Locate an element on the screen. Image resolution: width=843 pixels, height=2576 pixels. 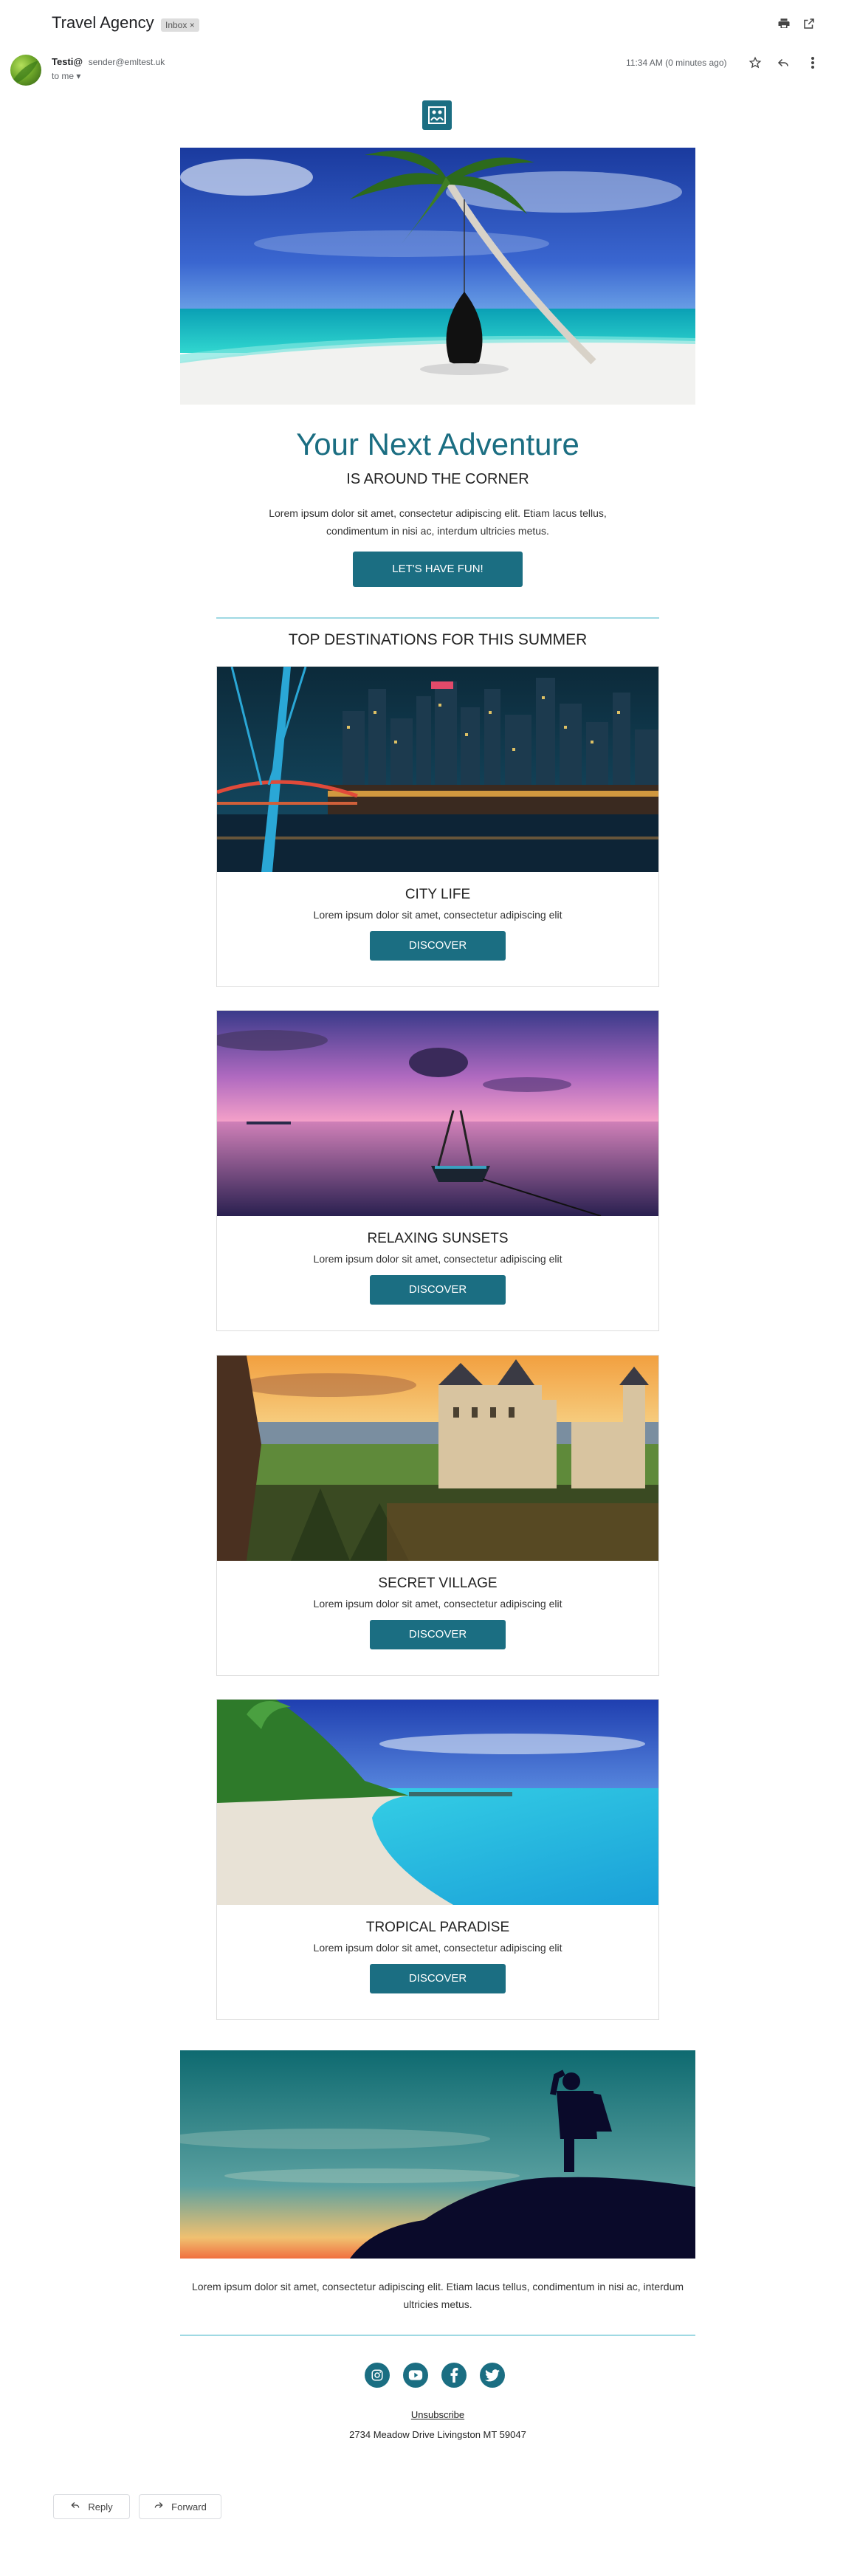
unsubscribe-link: Unsubscribe is located at coordinates (438, 2414).